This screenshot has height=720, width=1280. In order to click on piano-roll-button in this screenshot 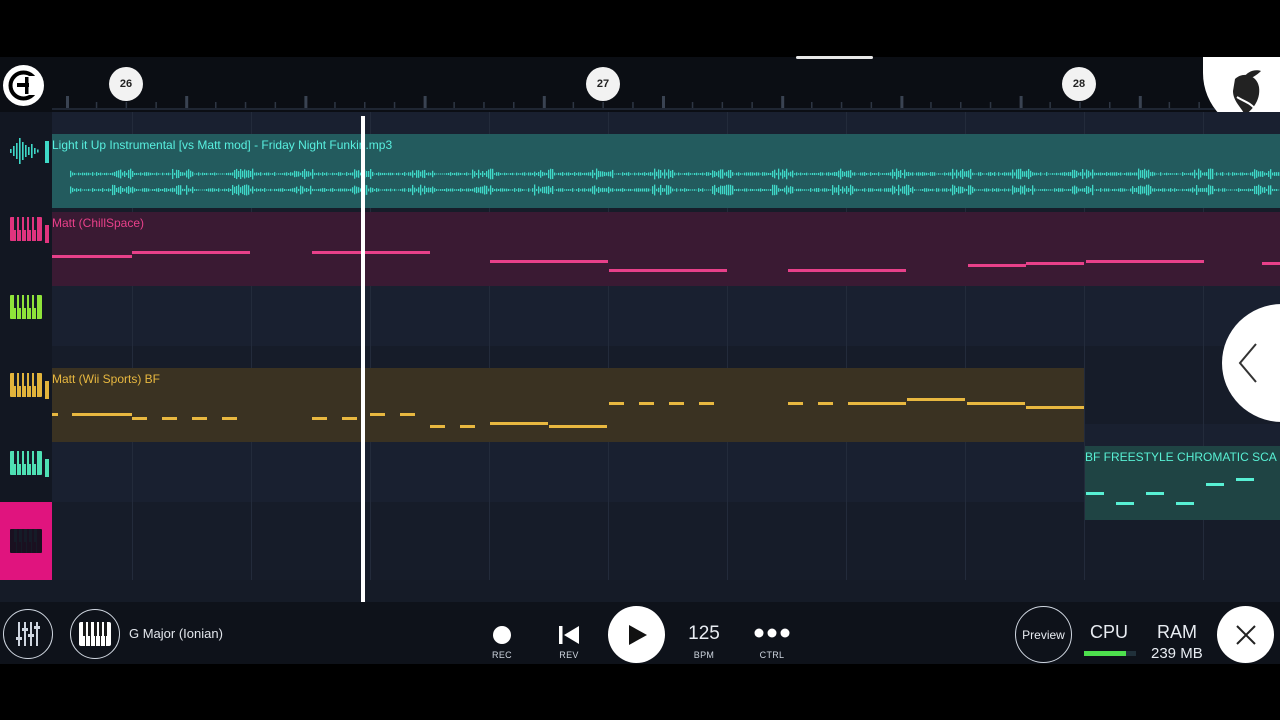, I will do `click(95, 634)`.